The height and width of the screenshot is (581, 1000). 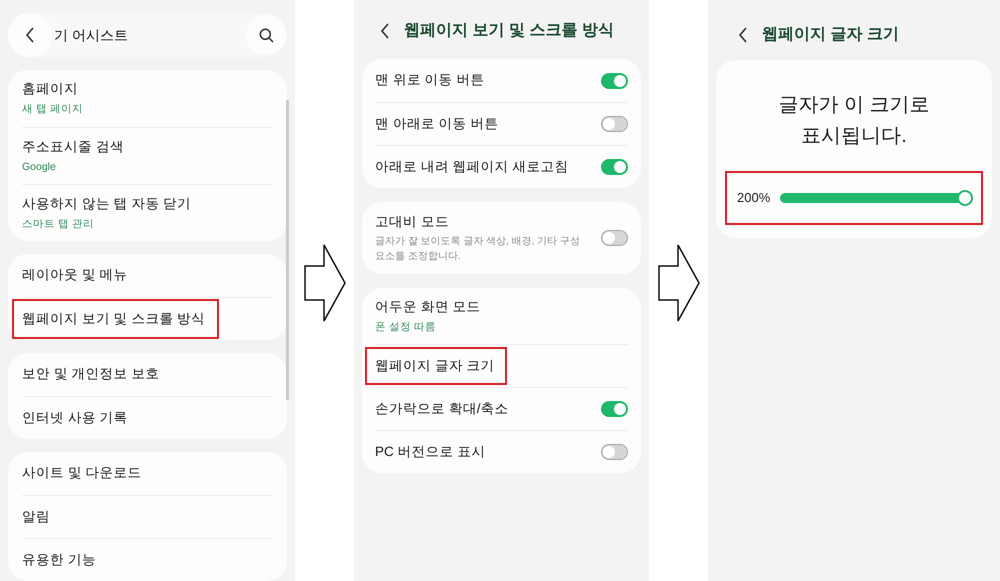 I want to click on item-subtitle: 폰 설정 따름, so click(x=406, y=327).